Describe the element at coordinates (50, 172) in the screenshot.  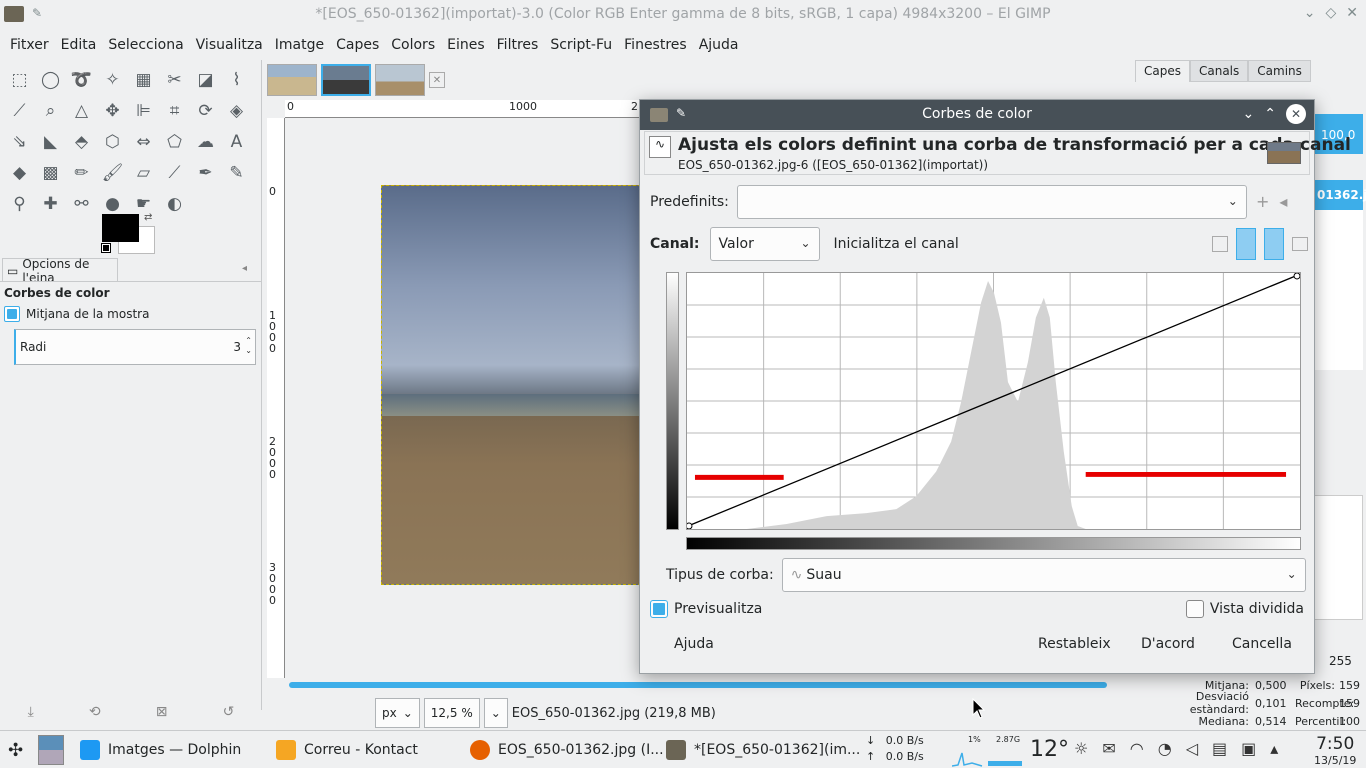
I see `gradient-icon: ▩` at that location.